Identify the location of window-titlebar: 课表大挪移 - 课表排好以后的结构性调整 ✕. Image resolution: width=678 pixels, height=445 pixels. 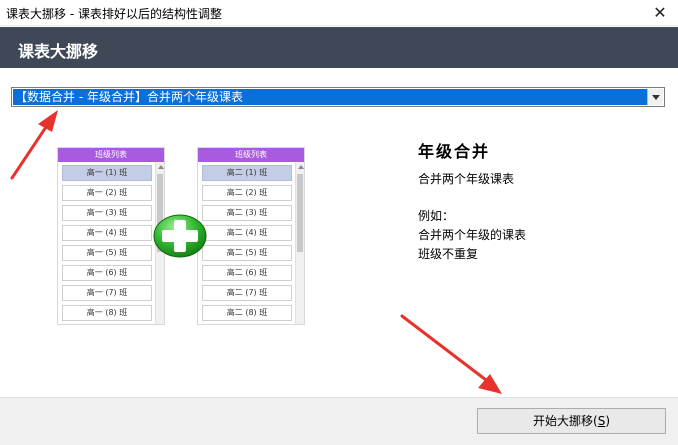
(339, 13).